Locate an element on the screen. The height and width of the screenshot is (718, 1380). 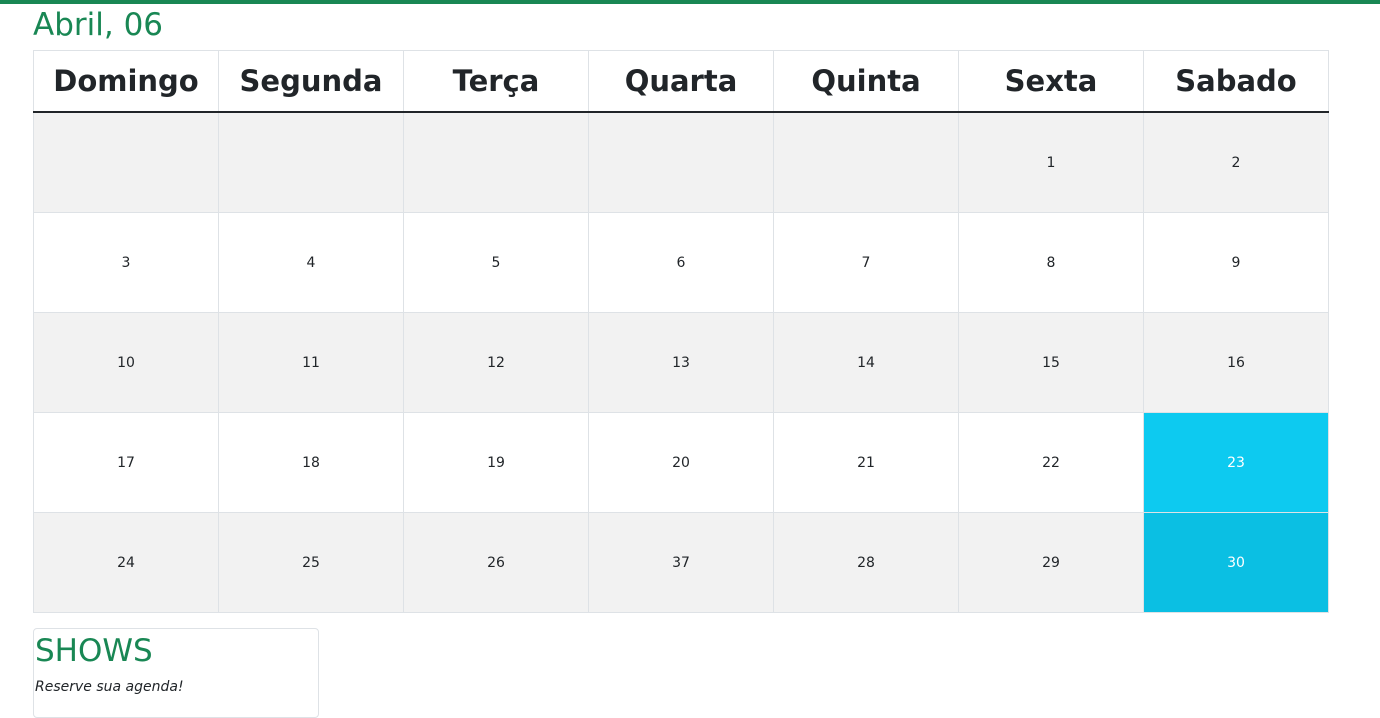
calendar-day-cell: 11 is located at coordinates (311, 362).